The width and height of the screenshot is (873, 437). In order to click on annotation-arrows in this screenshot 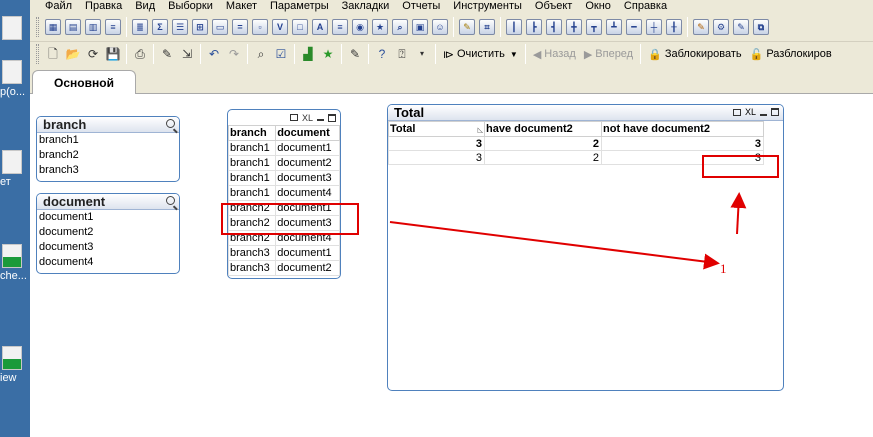, I will do `click(568, 231)`.